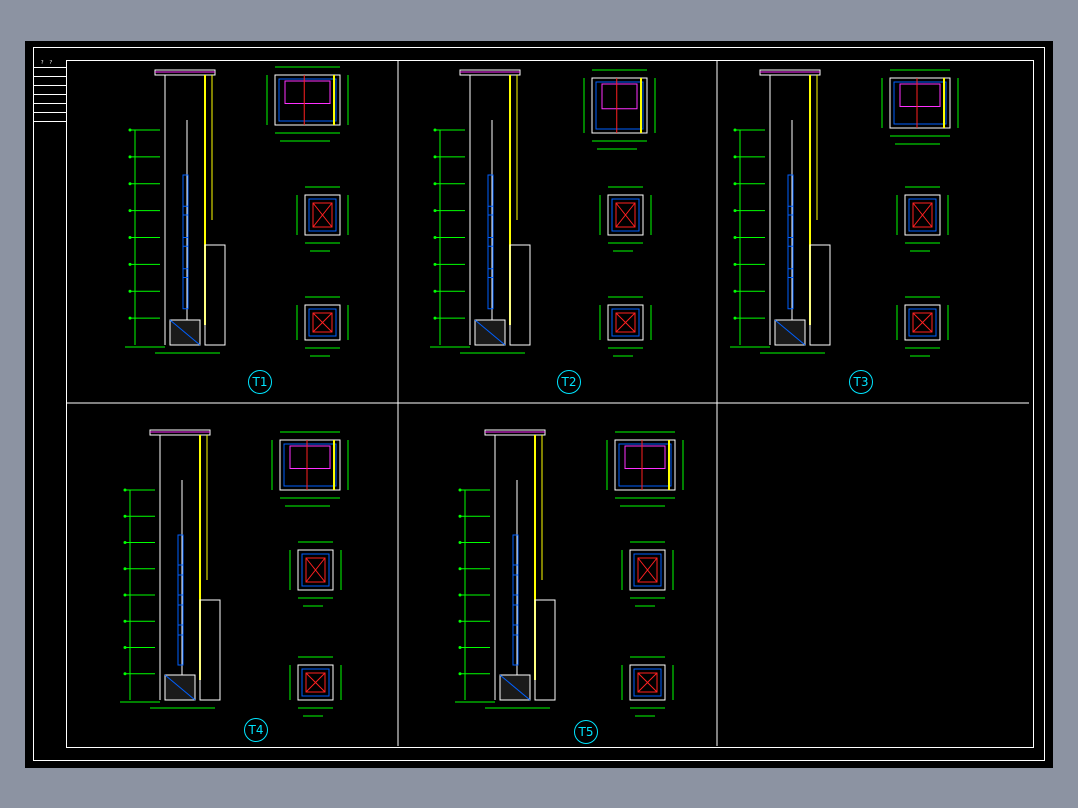  Describe the element at coordinates (256, 730) in the screenshot. I see `drawing-tag-t4: T4` at that location.